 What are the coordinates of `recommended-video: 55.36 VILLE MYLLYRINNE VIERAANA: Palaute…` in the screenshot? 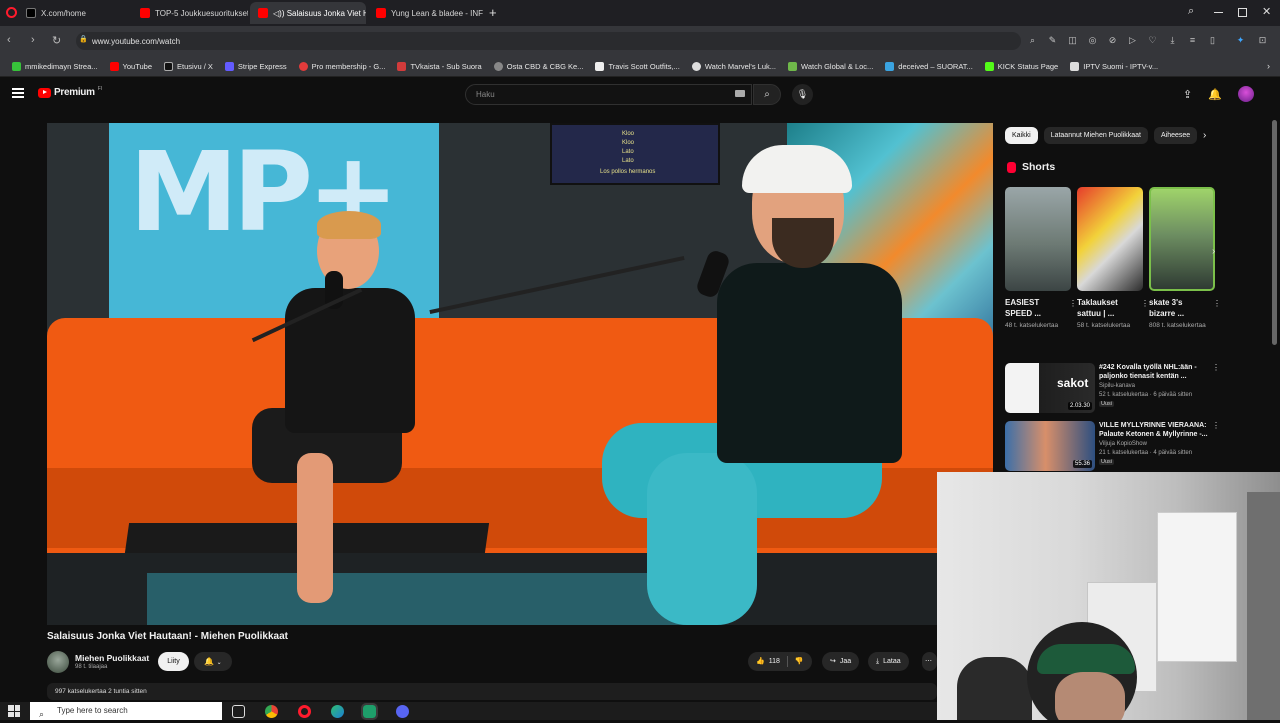 It's located at (1112, 447).